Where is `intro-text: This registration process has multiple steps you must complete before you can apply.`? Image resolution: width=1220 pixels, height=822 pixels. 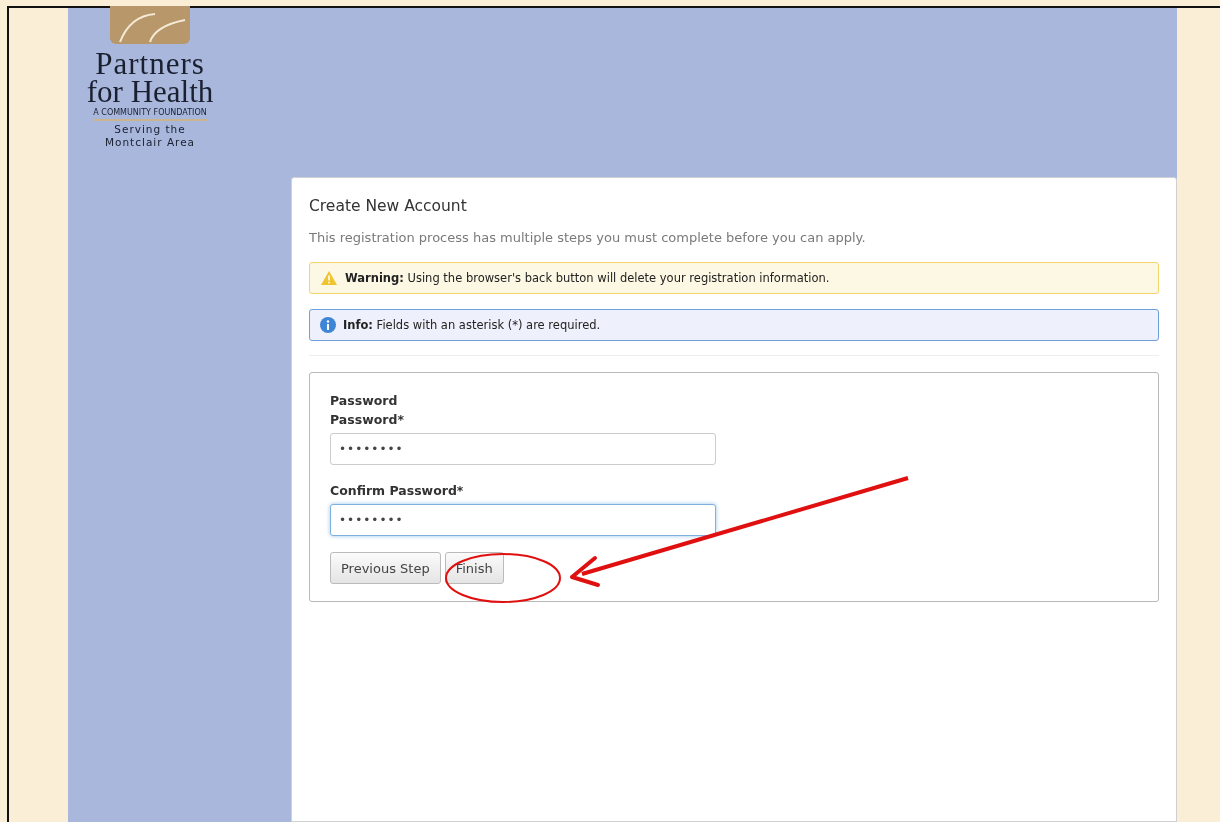
intro-text: This registration process has multiple steps you must complete before you can apply. is located at coordinates (588, 237).